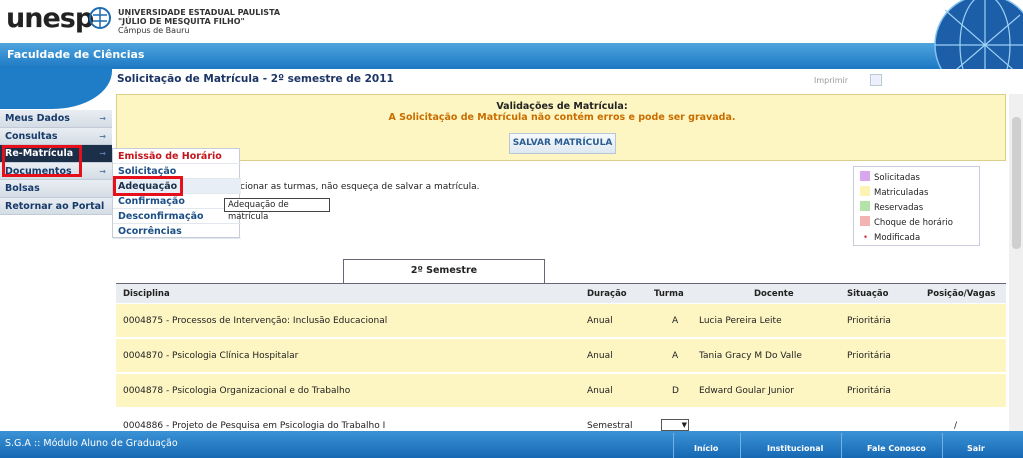 The image size is (1023, 458). Describe the element at coordinates (148, 186) in the screenshot. I see `highlight-adequacao` at that location.